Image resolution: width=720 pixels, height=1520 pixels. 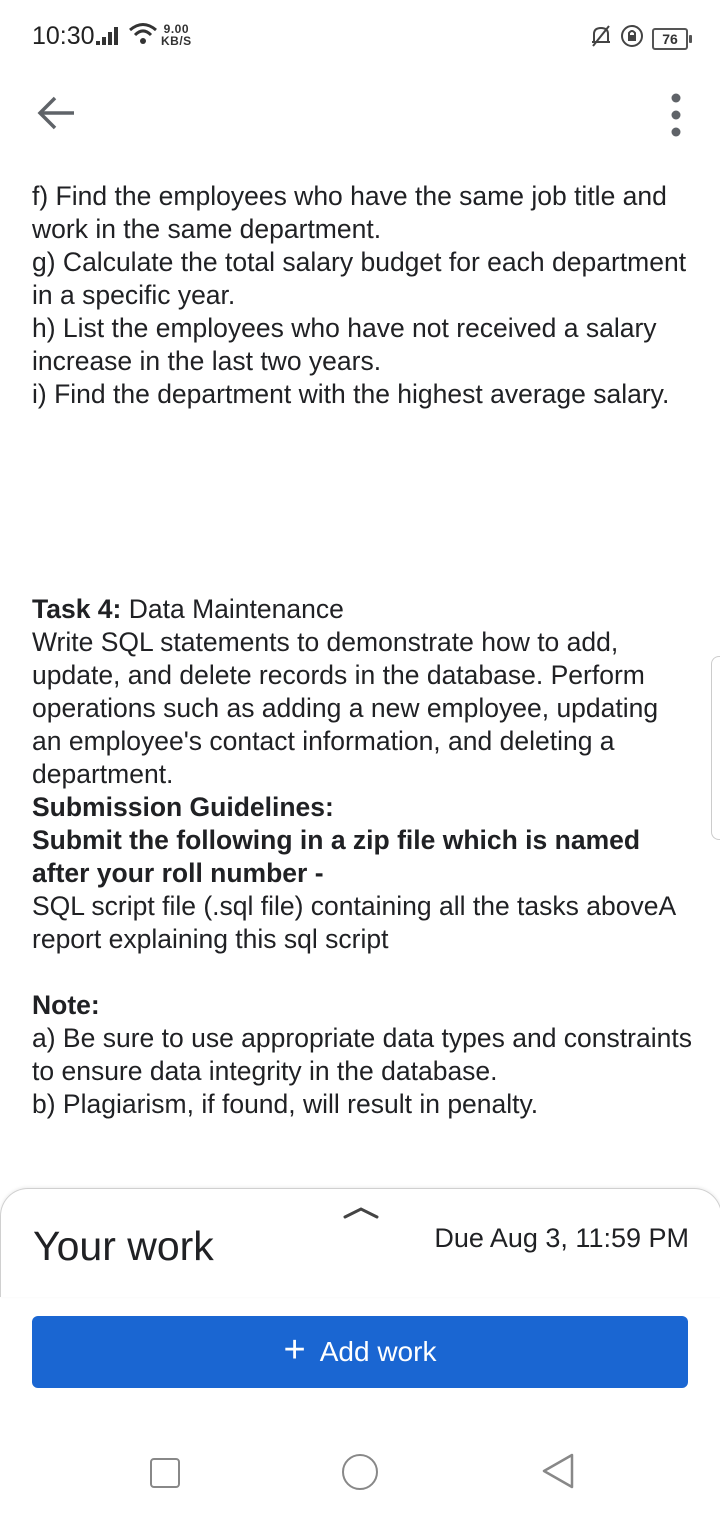 What do you see at coordinates (176, 41) in the screenshot?
I see `network-speed-unit: KB/S` at bounding box center [176, 41].